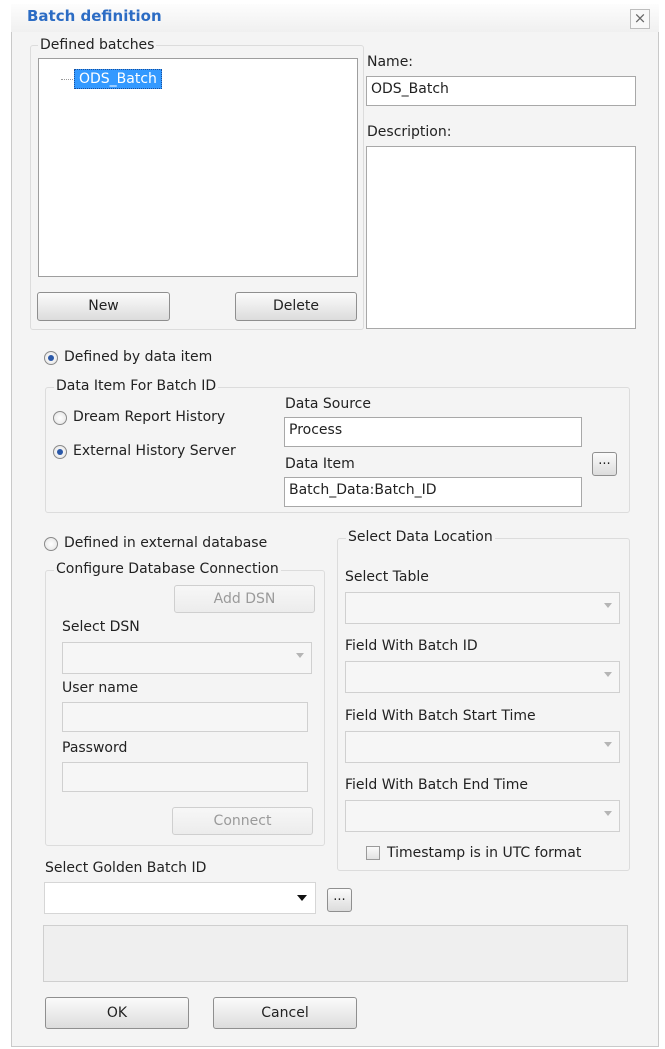 The height and width of the screenshot is (1049, 665). I want to click on select-table-dropdown, so click(482, 608).